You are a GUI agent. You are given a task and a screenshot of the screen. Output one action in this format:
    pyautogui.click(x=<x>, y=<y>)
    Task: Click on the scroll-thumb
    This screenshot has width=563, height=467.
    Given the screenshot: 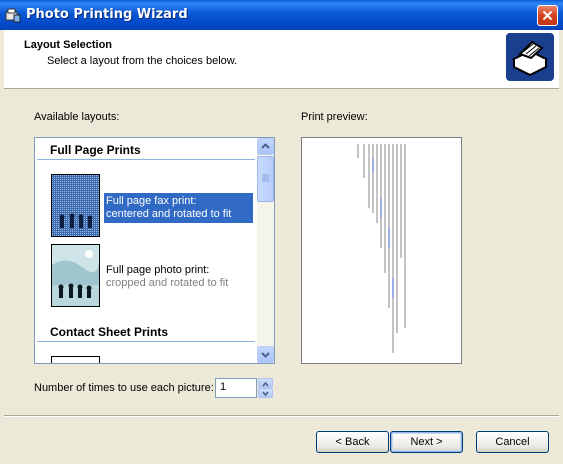 What is the action you would take?
    pyautogui.click(x=265, y=179)
    